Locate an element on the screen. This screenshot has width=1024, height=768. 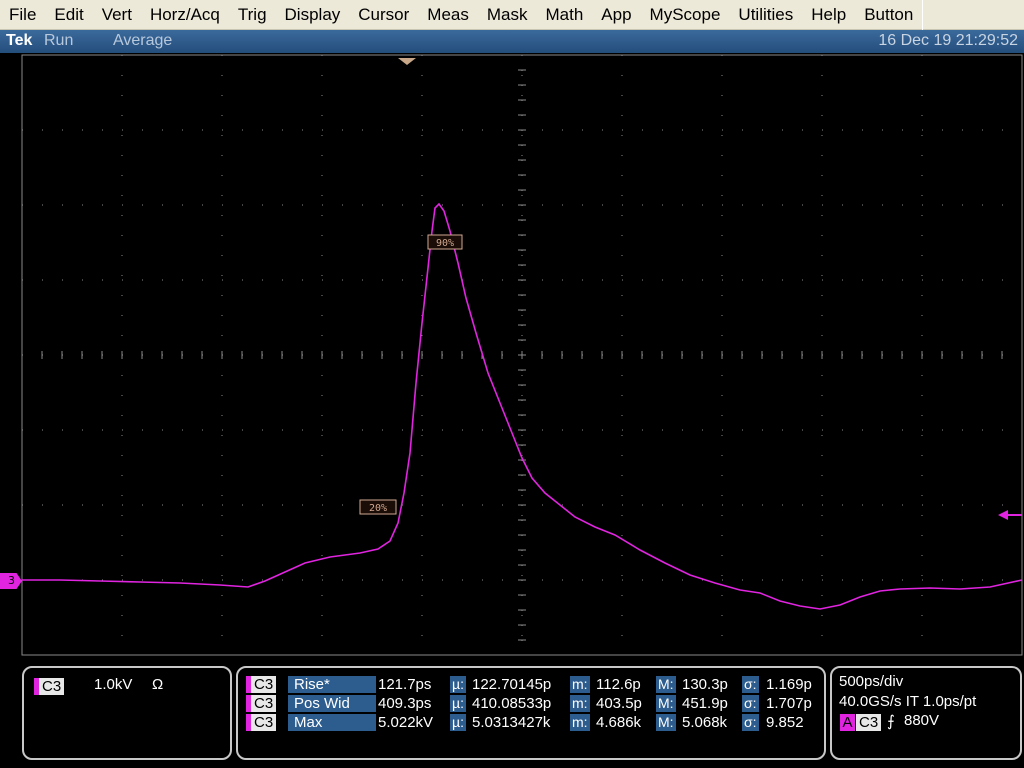
trigger-level-icon is located at coordinates (1003, 515).